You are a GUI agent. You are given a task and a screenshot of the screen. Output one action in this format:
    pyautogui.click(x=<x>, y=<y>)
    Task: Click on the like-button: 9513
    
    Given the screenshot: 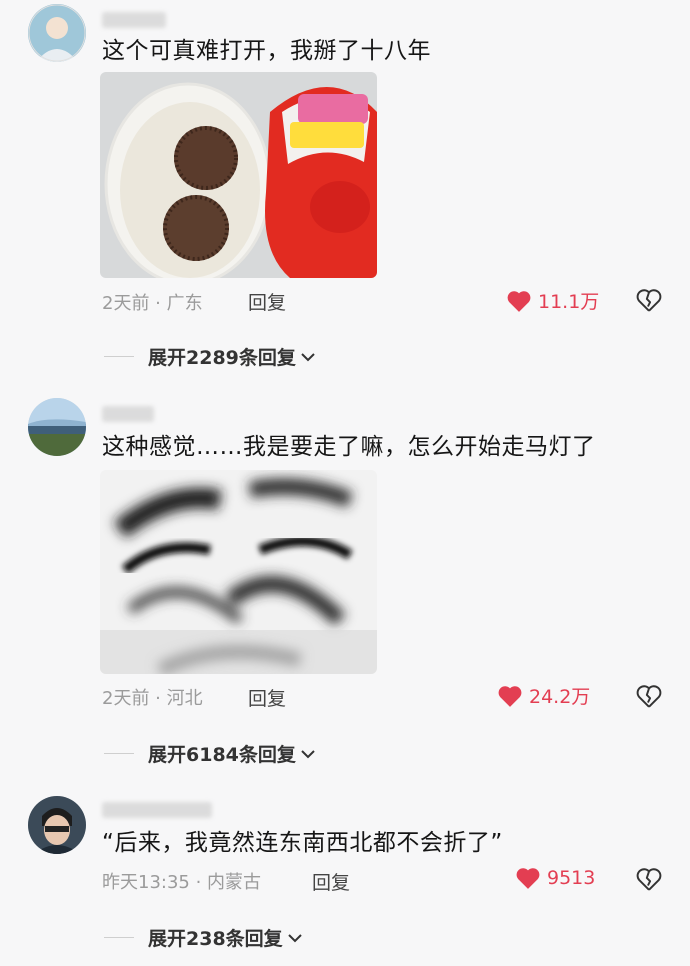 What is the action you would take?
    pyautogui.click(x=555, y=878)
    